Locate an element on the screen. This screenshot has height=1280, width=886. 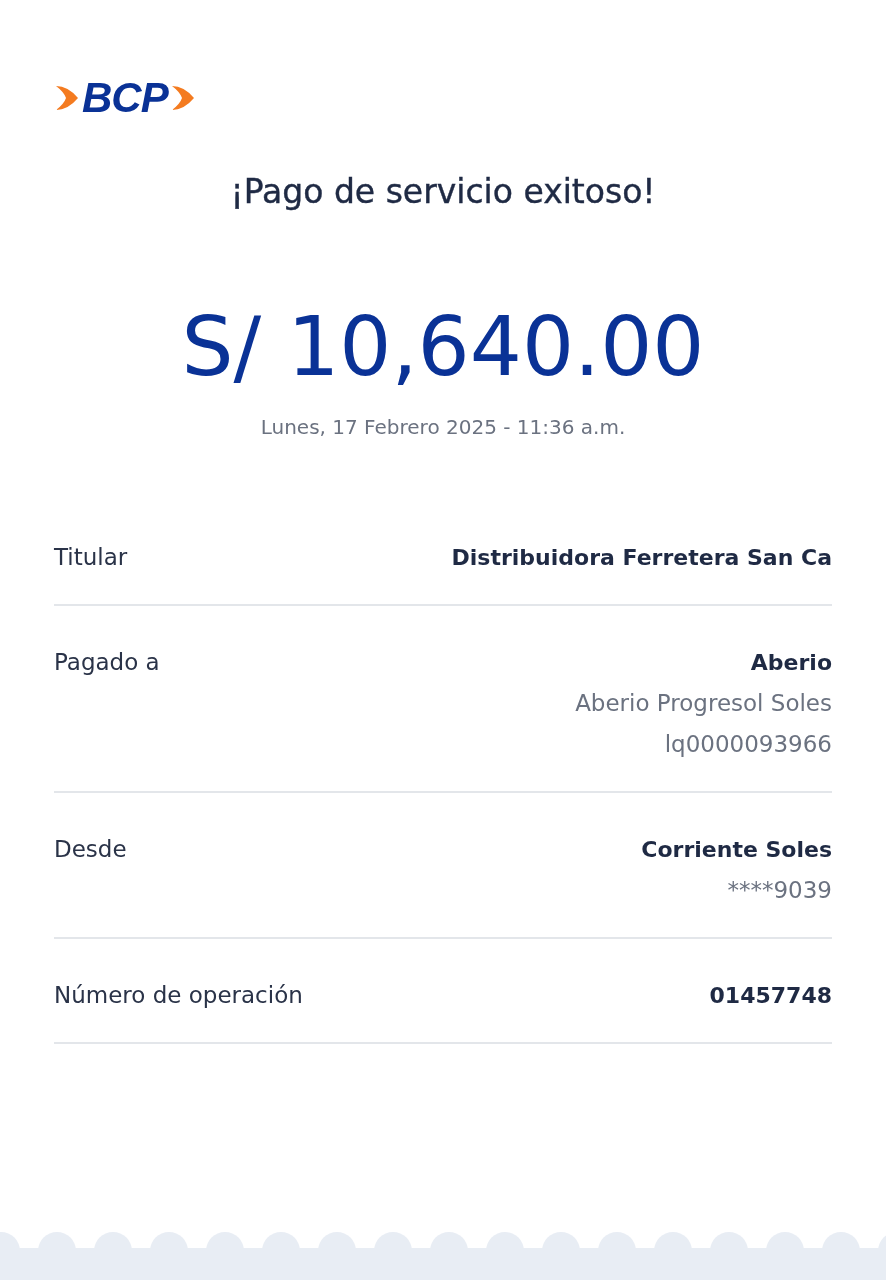
row-value: Distribuidora Ferretera San Ca is located at coordinates (641, 558).